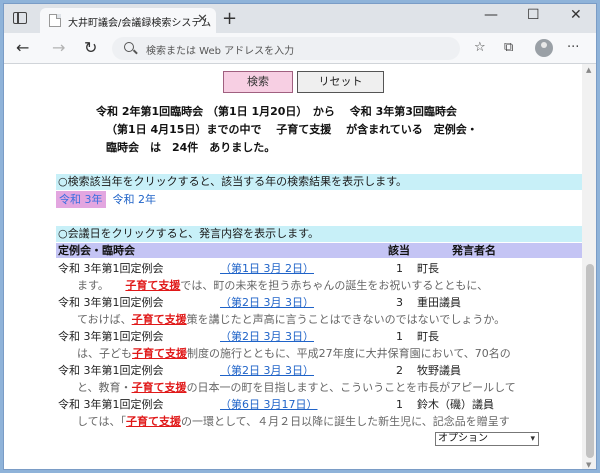 The image size is (600, 473). Describe the element at coordinates (319, 370) in the screenshot. I see `table-row: 令和 3年第1回定例会 （第2日 3月 3日） 2 牧野議員` at that location.